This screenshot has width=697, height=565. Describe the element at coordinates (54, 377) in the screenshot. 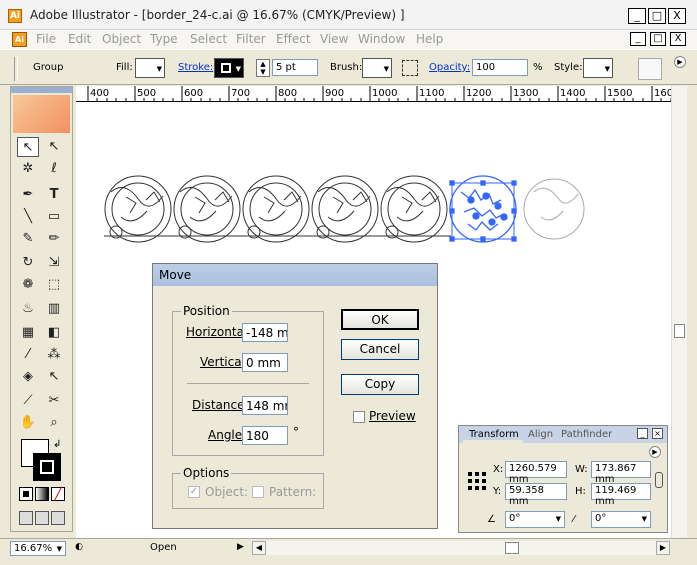

I see `live-paint-selection-tool-icon: ↖` at that location.